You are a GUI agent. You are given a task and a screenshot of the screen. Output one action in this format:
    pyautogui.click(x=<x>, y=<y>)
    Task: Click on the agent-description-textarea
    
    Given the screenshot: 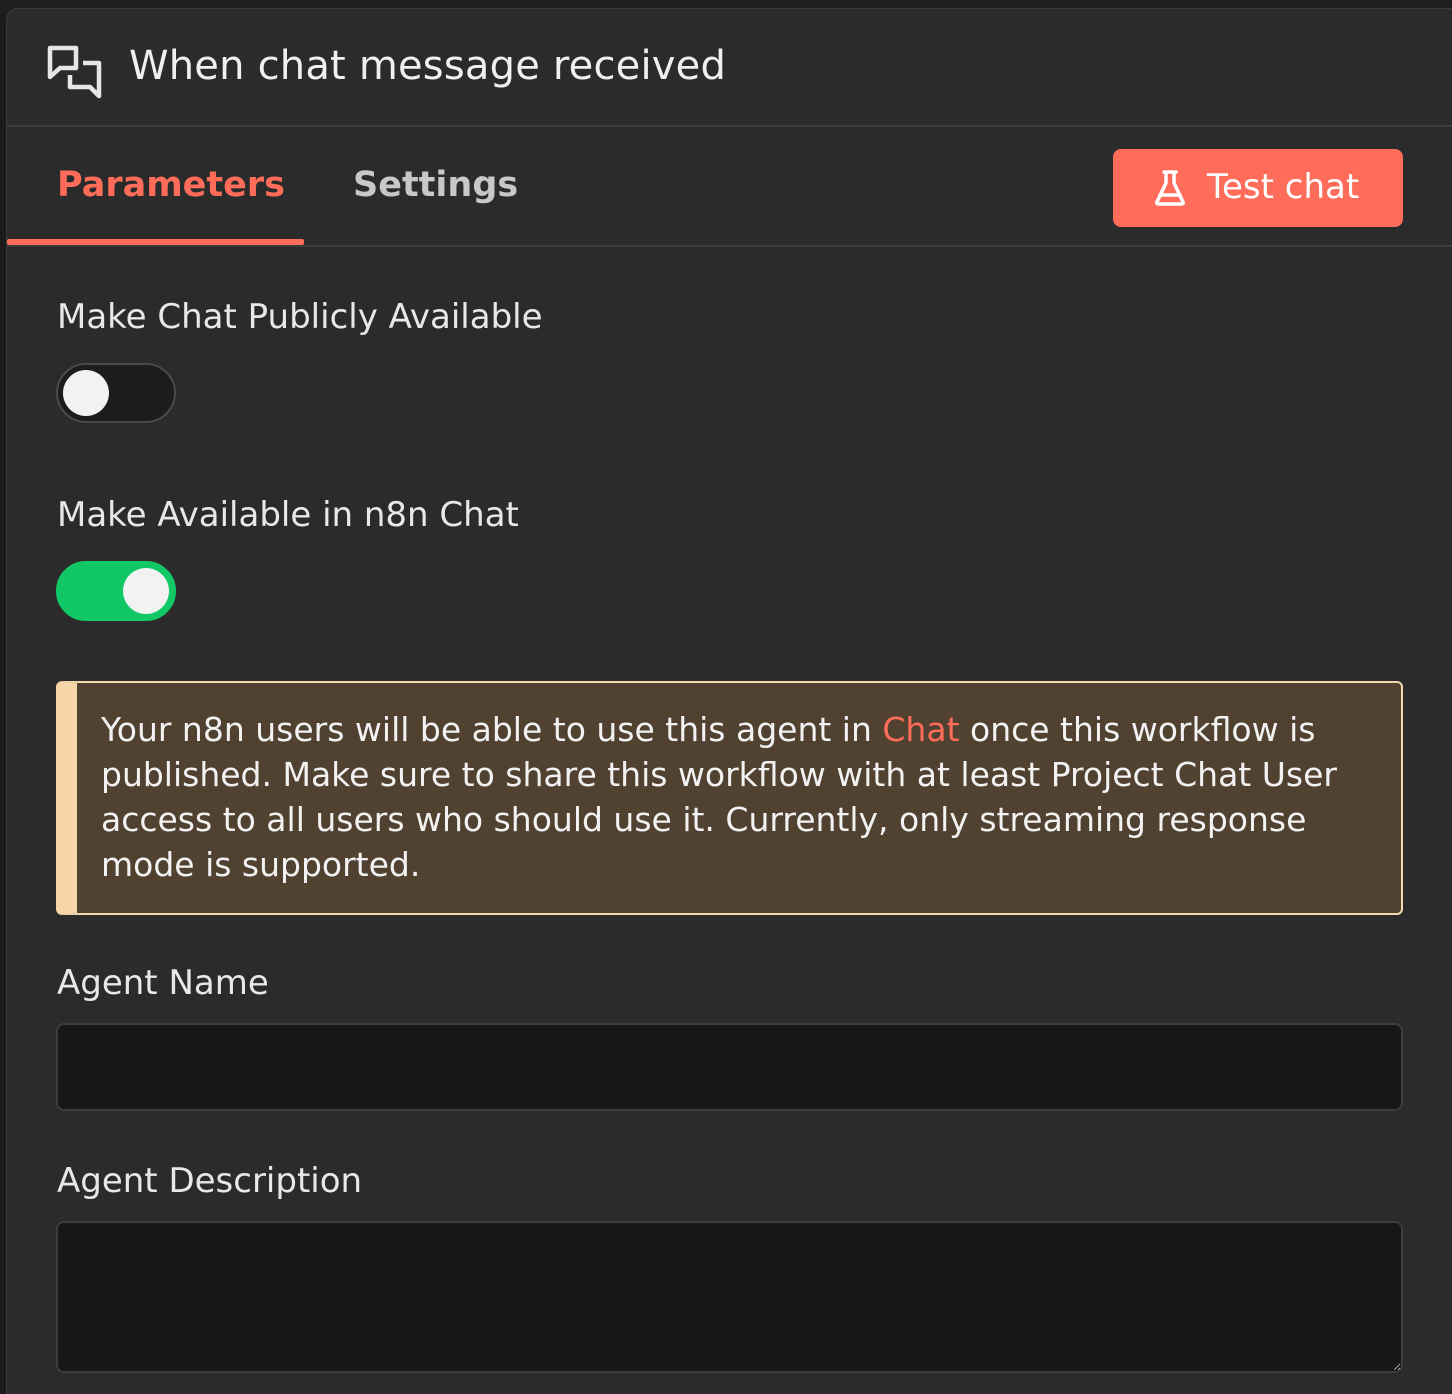 What is the action you would take?
    pyautogui.click(x=729, y=1297)
    